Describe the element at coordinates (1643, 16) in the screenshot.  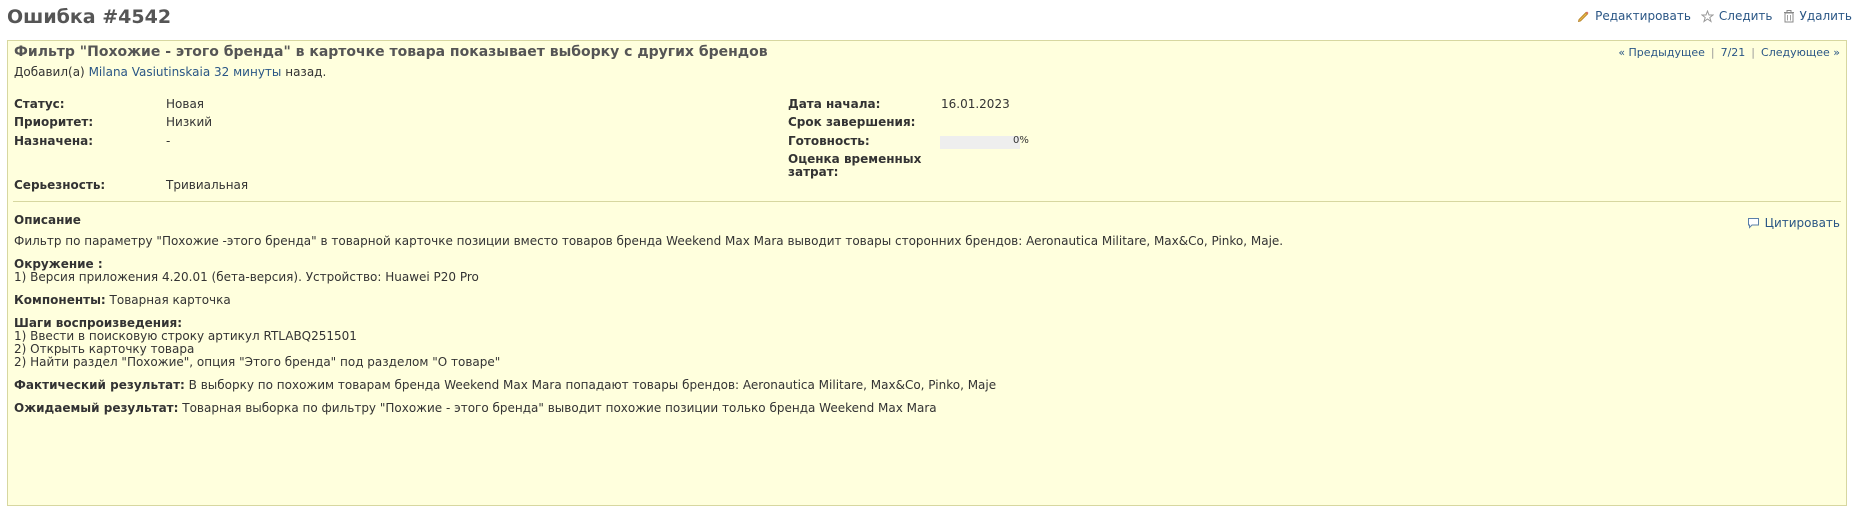
I see `edit-label: Редактировать` at that location.